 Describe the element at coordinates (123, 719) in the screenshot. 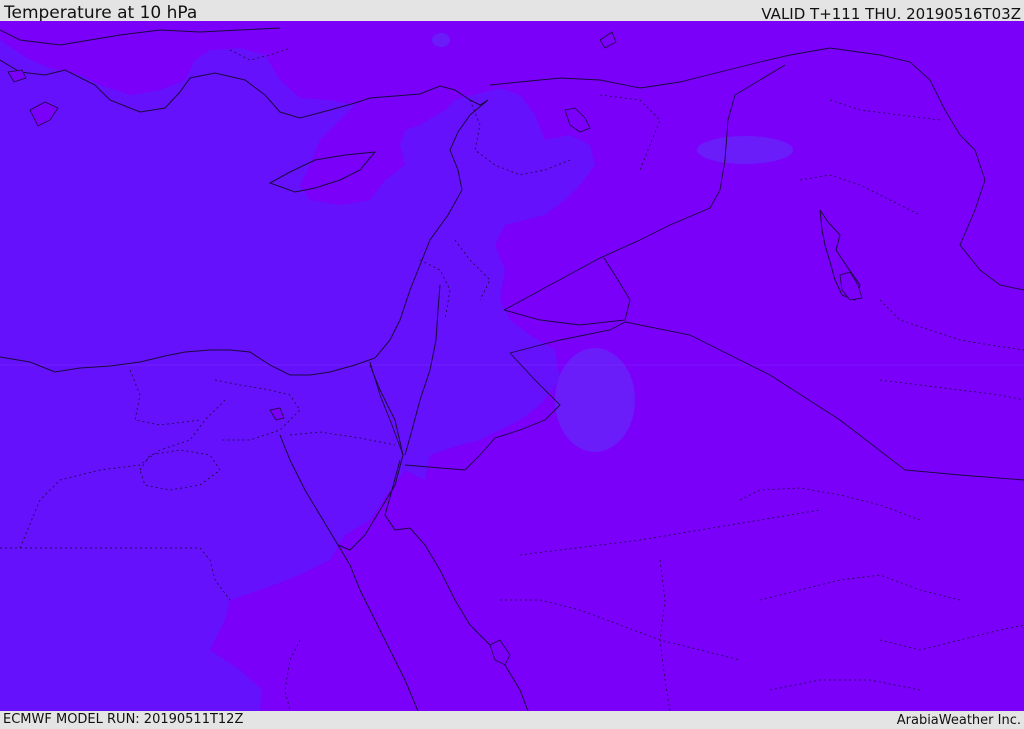

I see `model-run-label: ECMWF MODEL RUN: 20190511T12Z` at that location.